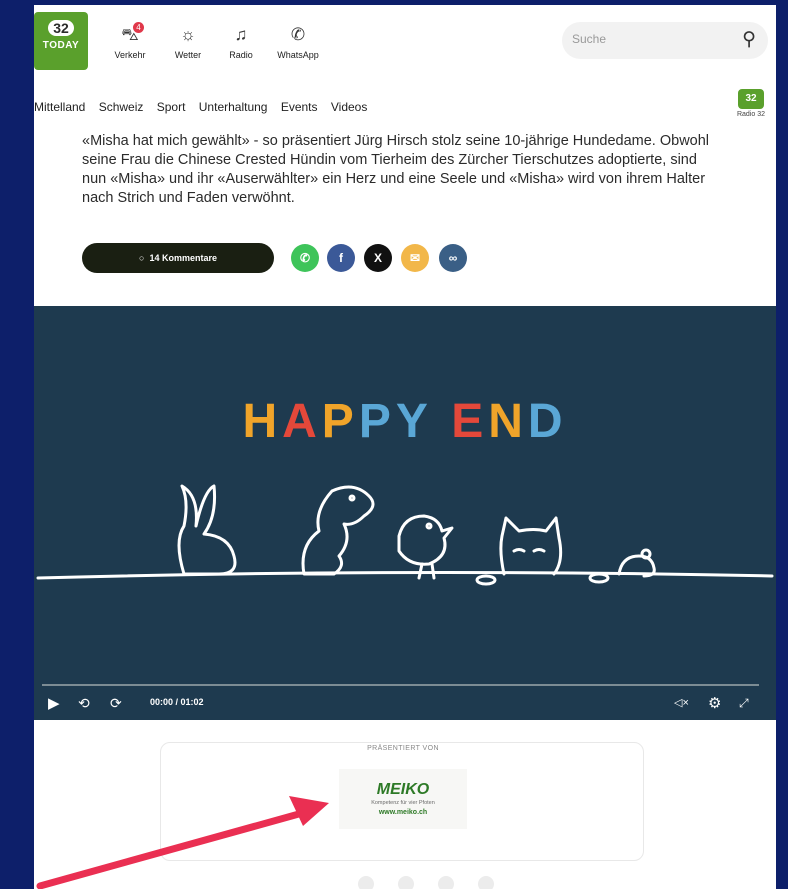 This screenshot has width=788, height=889. What do you see at coordinates (508, 421) in the screenshot?
I see `title-letter: N` at bounding box center [508, 421].